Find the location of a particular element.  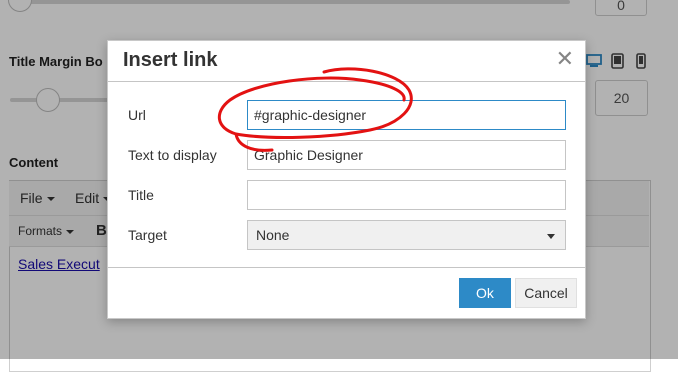

title-input is located at coordinates (406, 195).